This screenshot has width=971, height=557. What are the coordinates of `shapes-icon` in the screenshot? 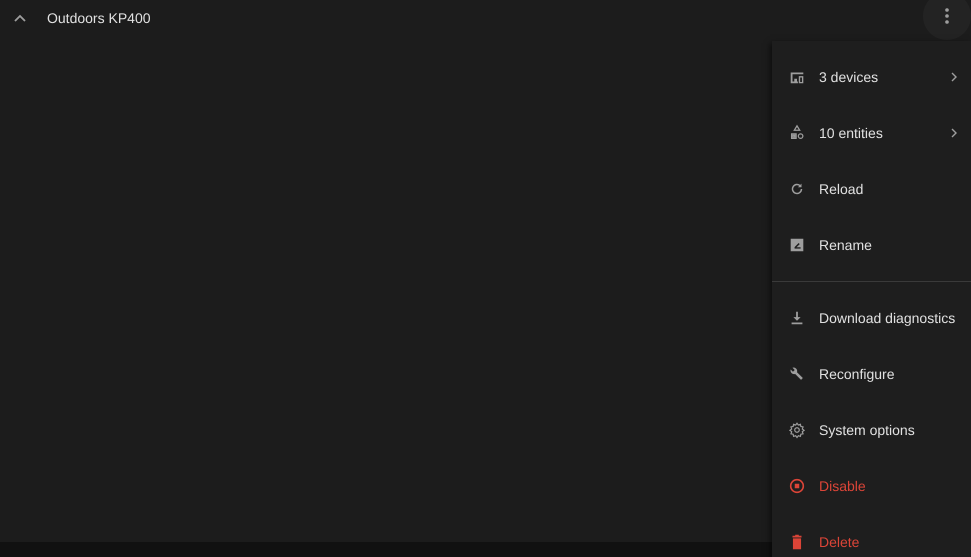 It's located at (797, 133).